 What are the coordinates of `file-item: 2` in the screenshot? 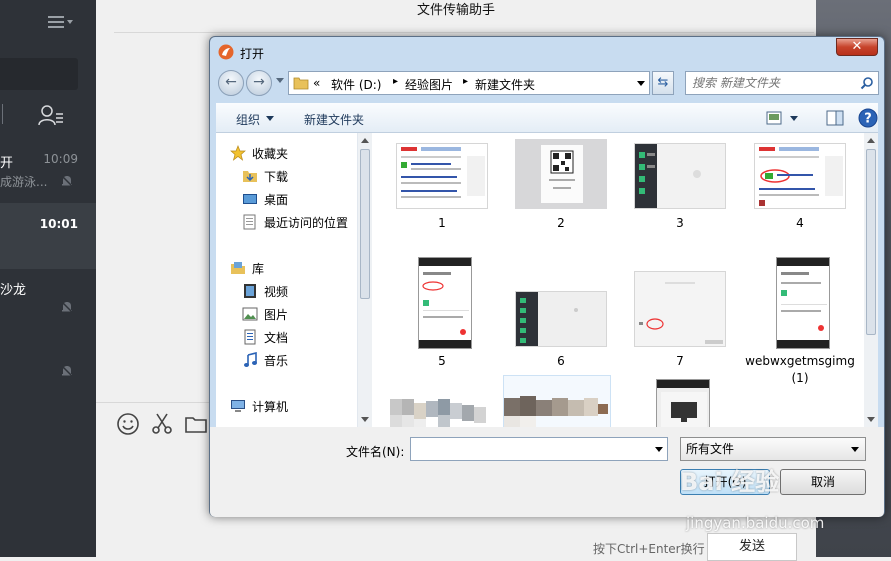 It's located at (561, 197).